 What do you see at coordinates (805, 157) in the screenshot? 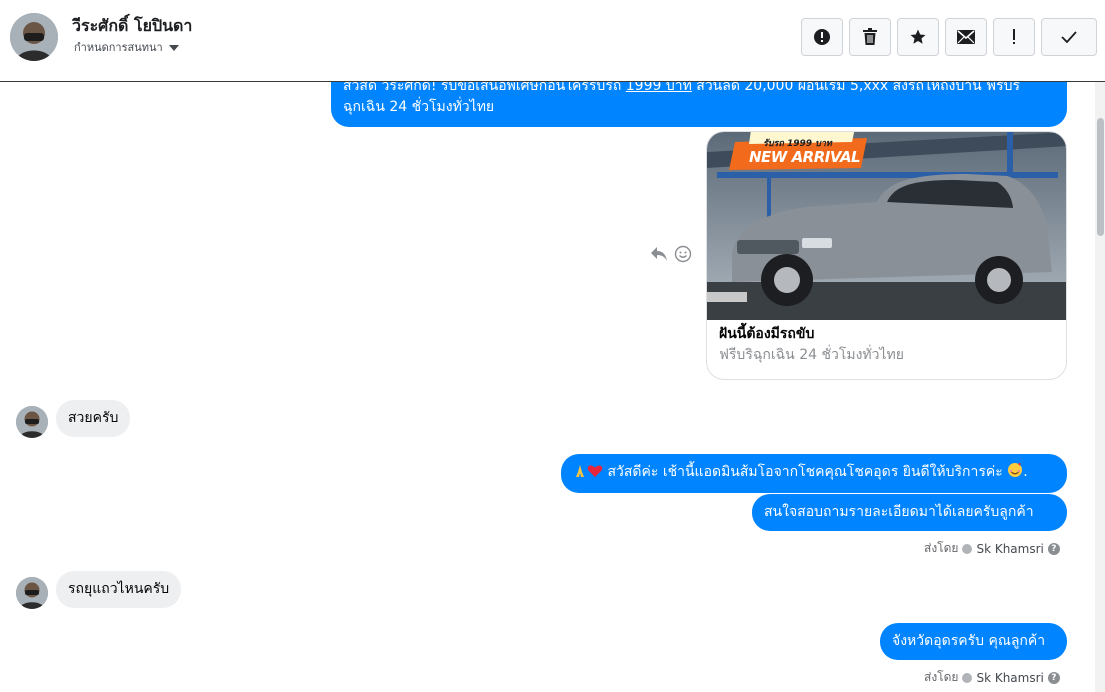
I see `banner-title-text: NEW ARRIVAL` at bounding box center [805, 157].